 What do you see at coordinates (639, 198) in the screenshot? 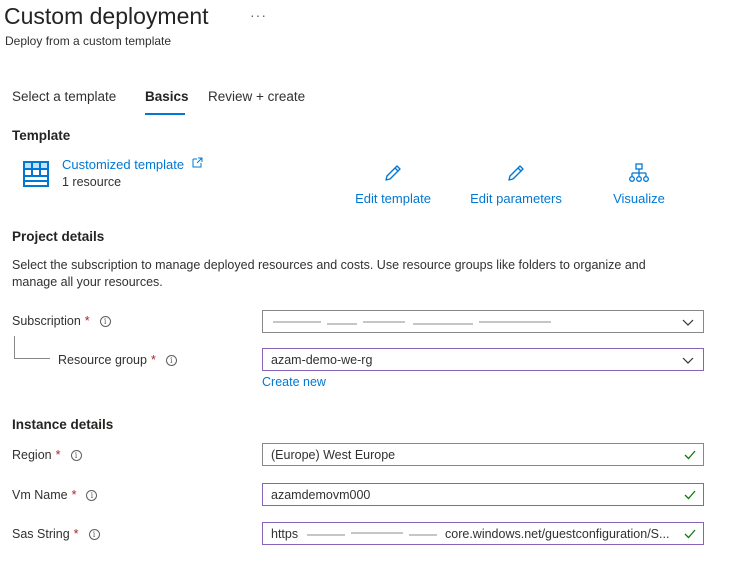
I see `visualize-label: Visualize` at bounding box center [639, 198].